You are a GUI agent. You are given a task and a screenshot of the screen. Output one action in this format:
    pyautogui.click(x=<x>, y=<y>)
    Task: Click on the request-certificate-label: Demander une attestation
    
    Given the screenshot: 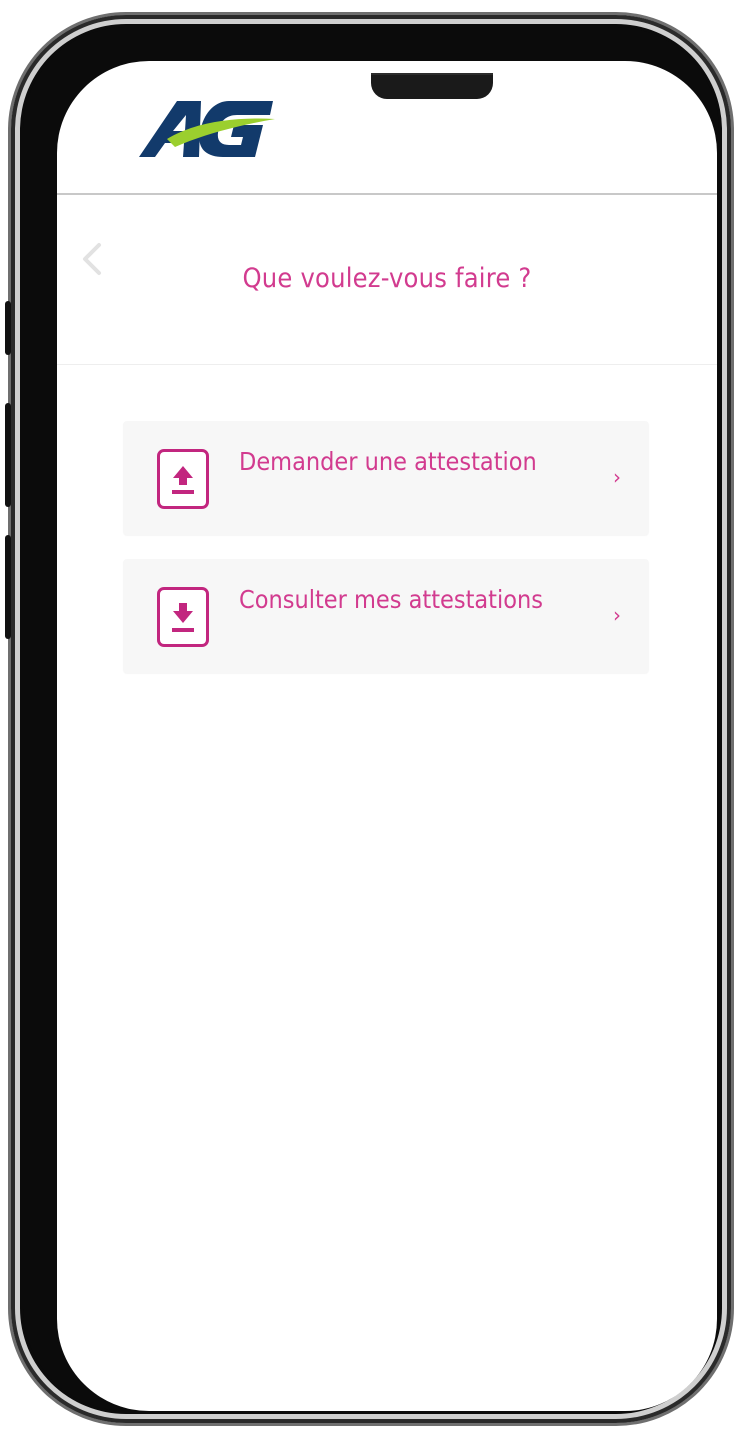 What is the action you would take?
    pyautogui.click(x=388, y=461)
    